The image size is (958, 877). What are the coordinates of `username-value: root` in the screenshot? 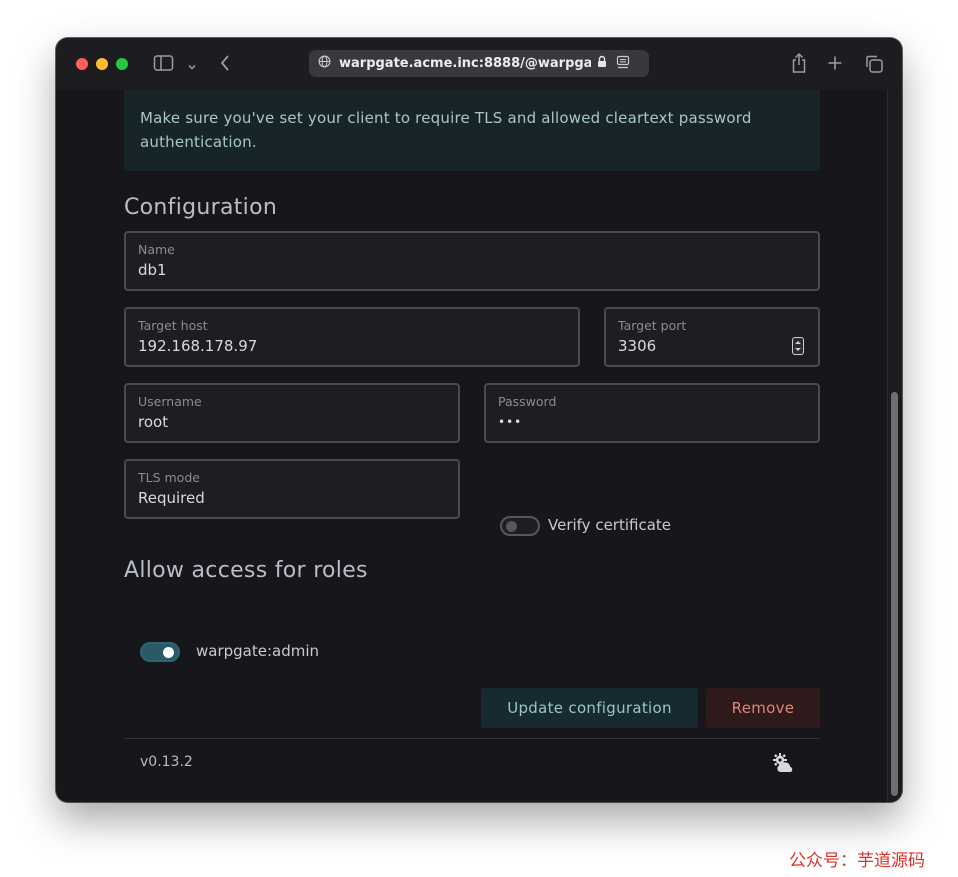 It's located at (153, 422).